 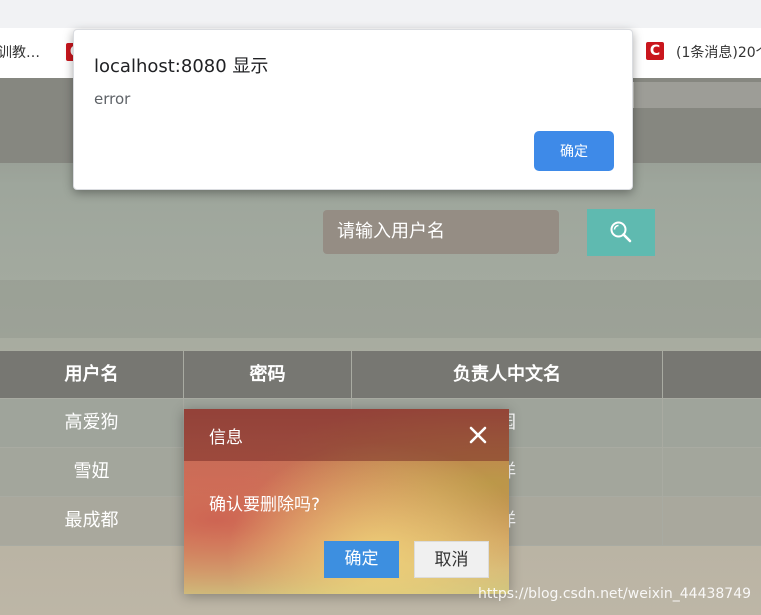 I want to click on csdn-icon: C, so click(x=655, y=51).